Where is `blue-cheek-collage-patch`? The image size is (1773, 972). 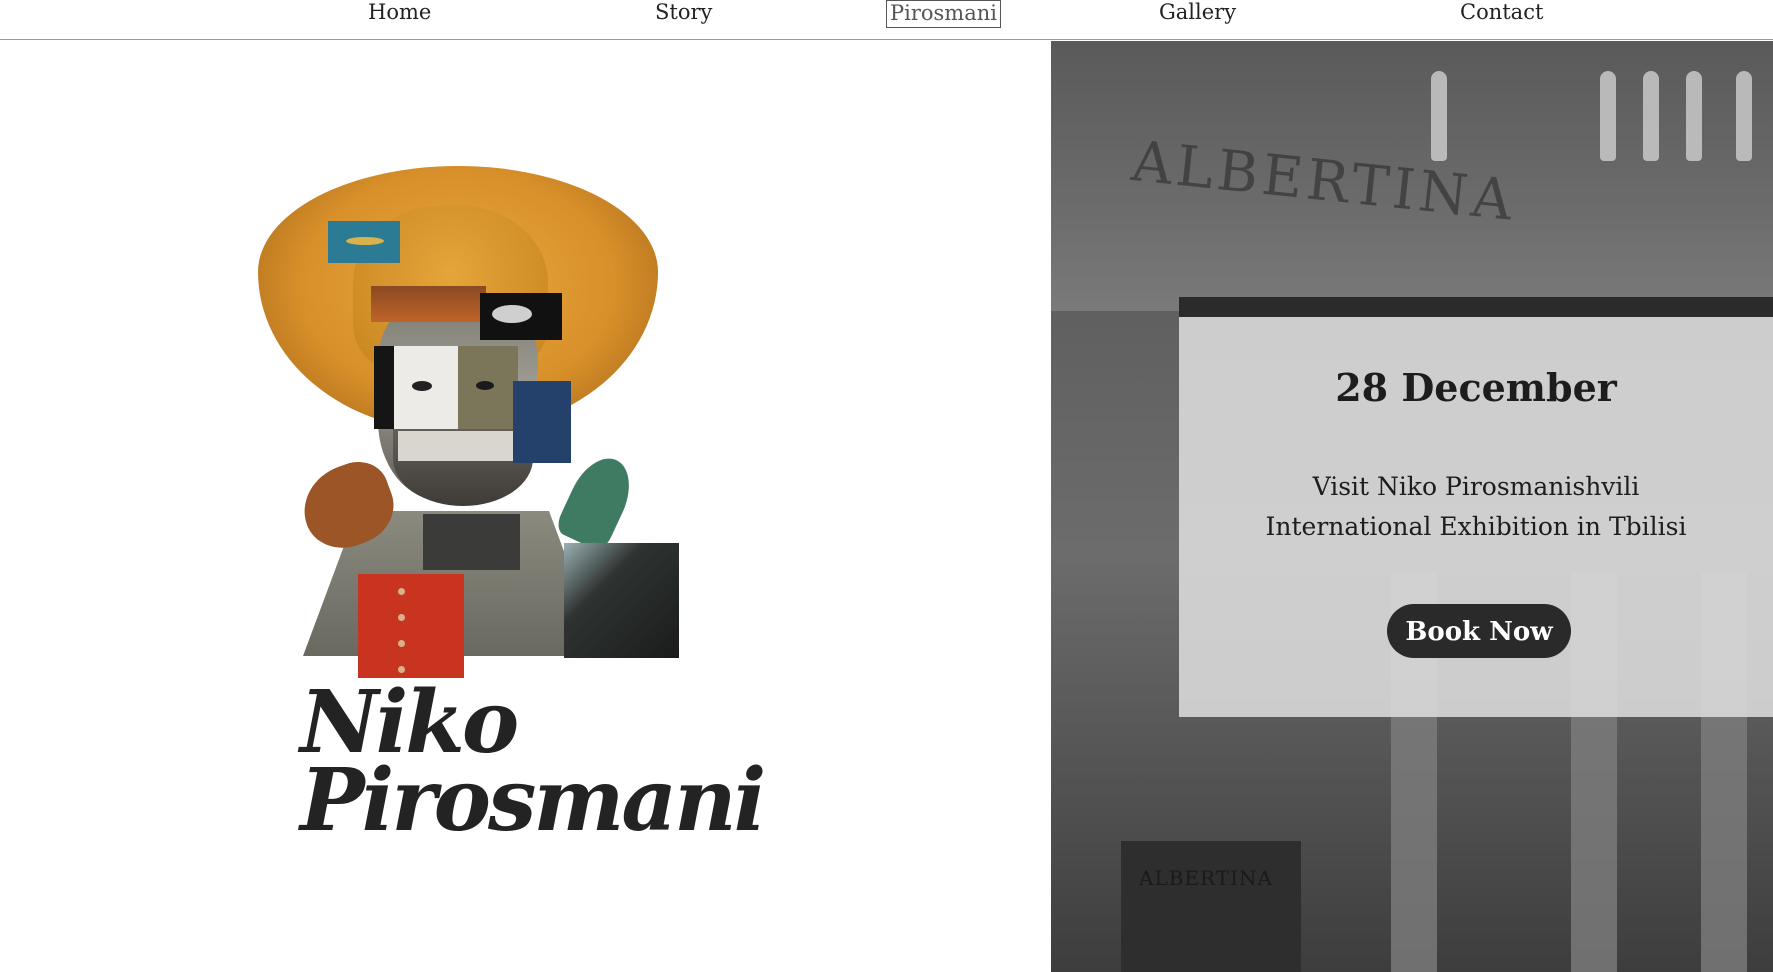
blue-cheek-collage-patch is located at coordinates (542, 422).